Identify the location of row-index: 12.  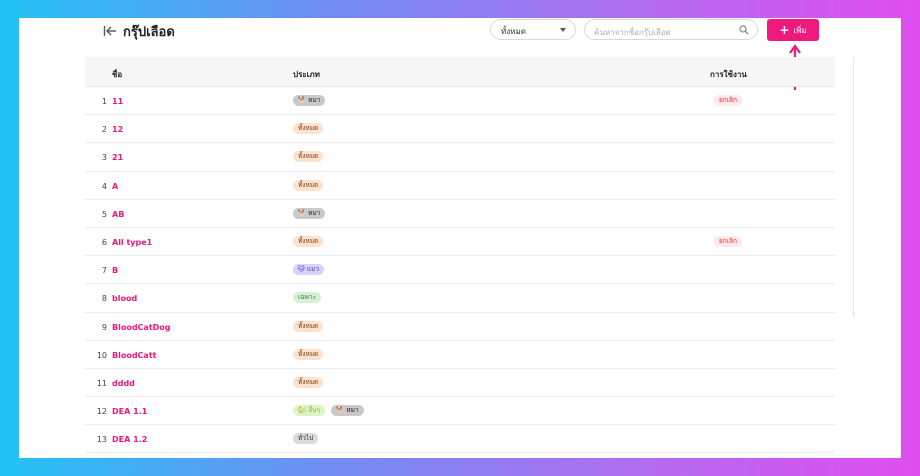
(101, 412).